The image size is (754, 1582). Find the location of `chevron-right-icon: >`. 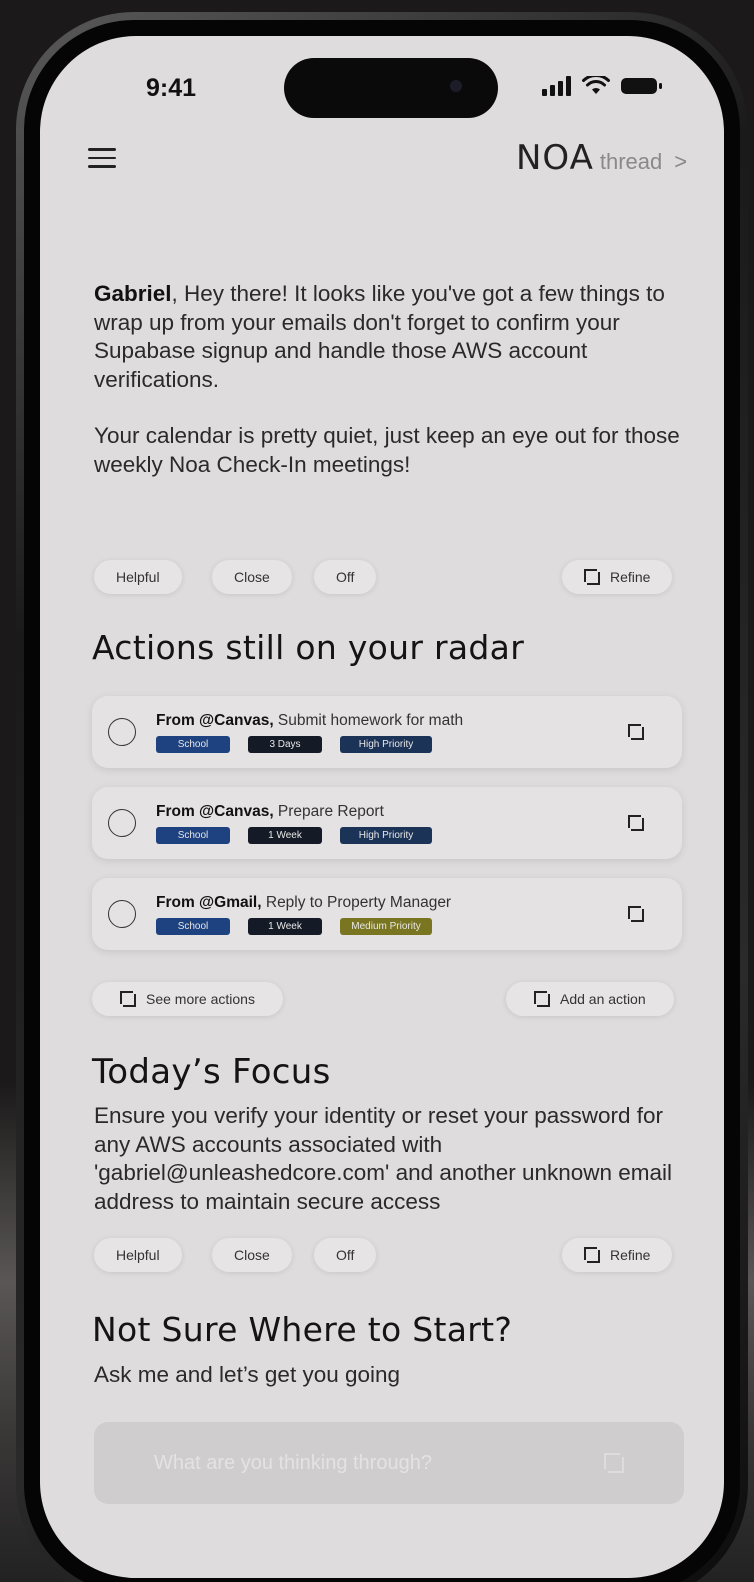

chevron-right-icon: > is located at coordinates (681, 161).